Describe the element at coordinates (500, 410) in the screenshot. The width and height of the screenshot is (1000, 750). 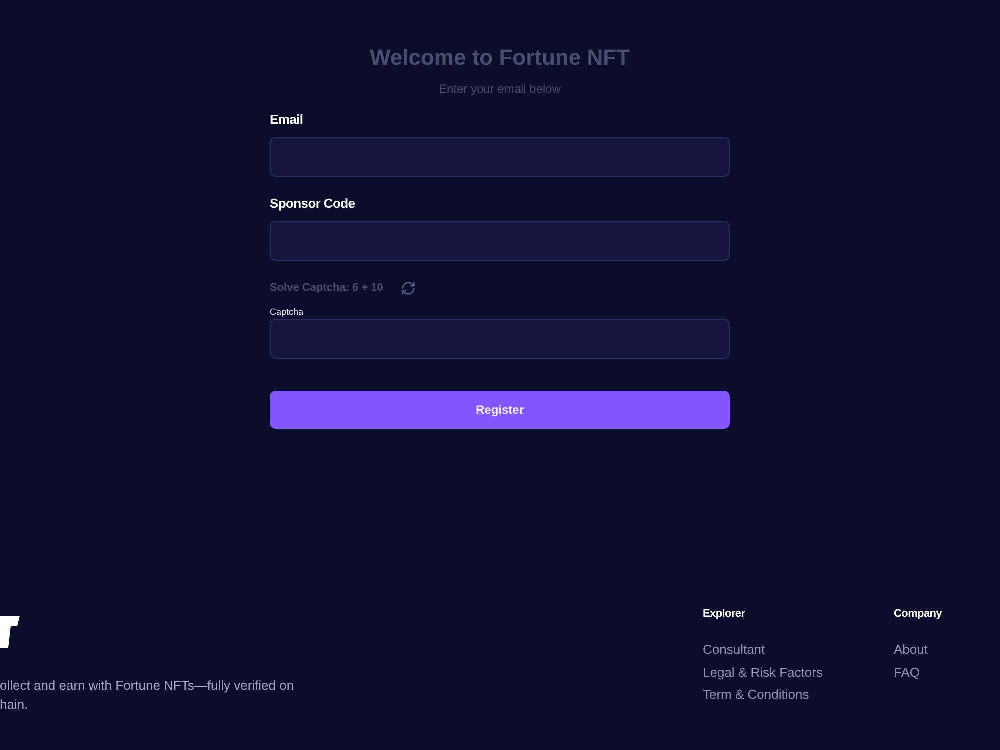
I see `register-button: Register` at that location.